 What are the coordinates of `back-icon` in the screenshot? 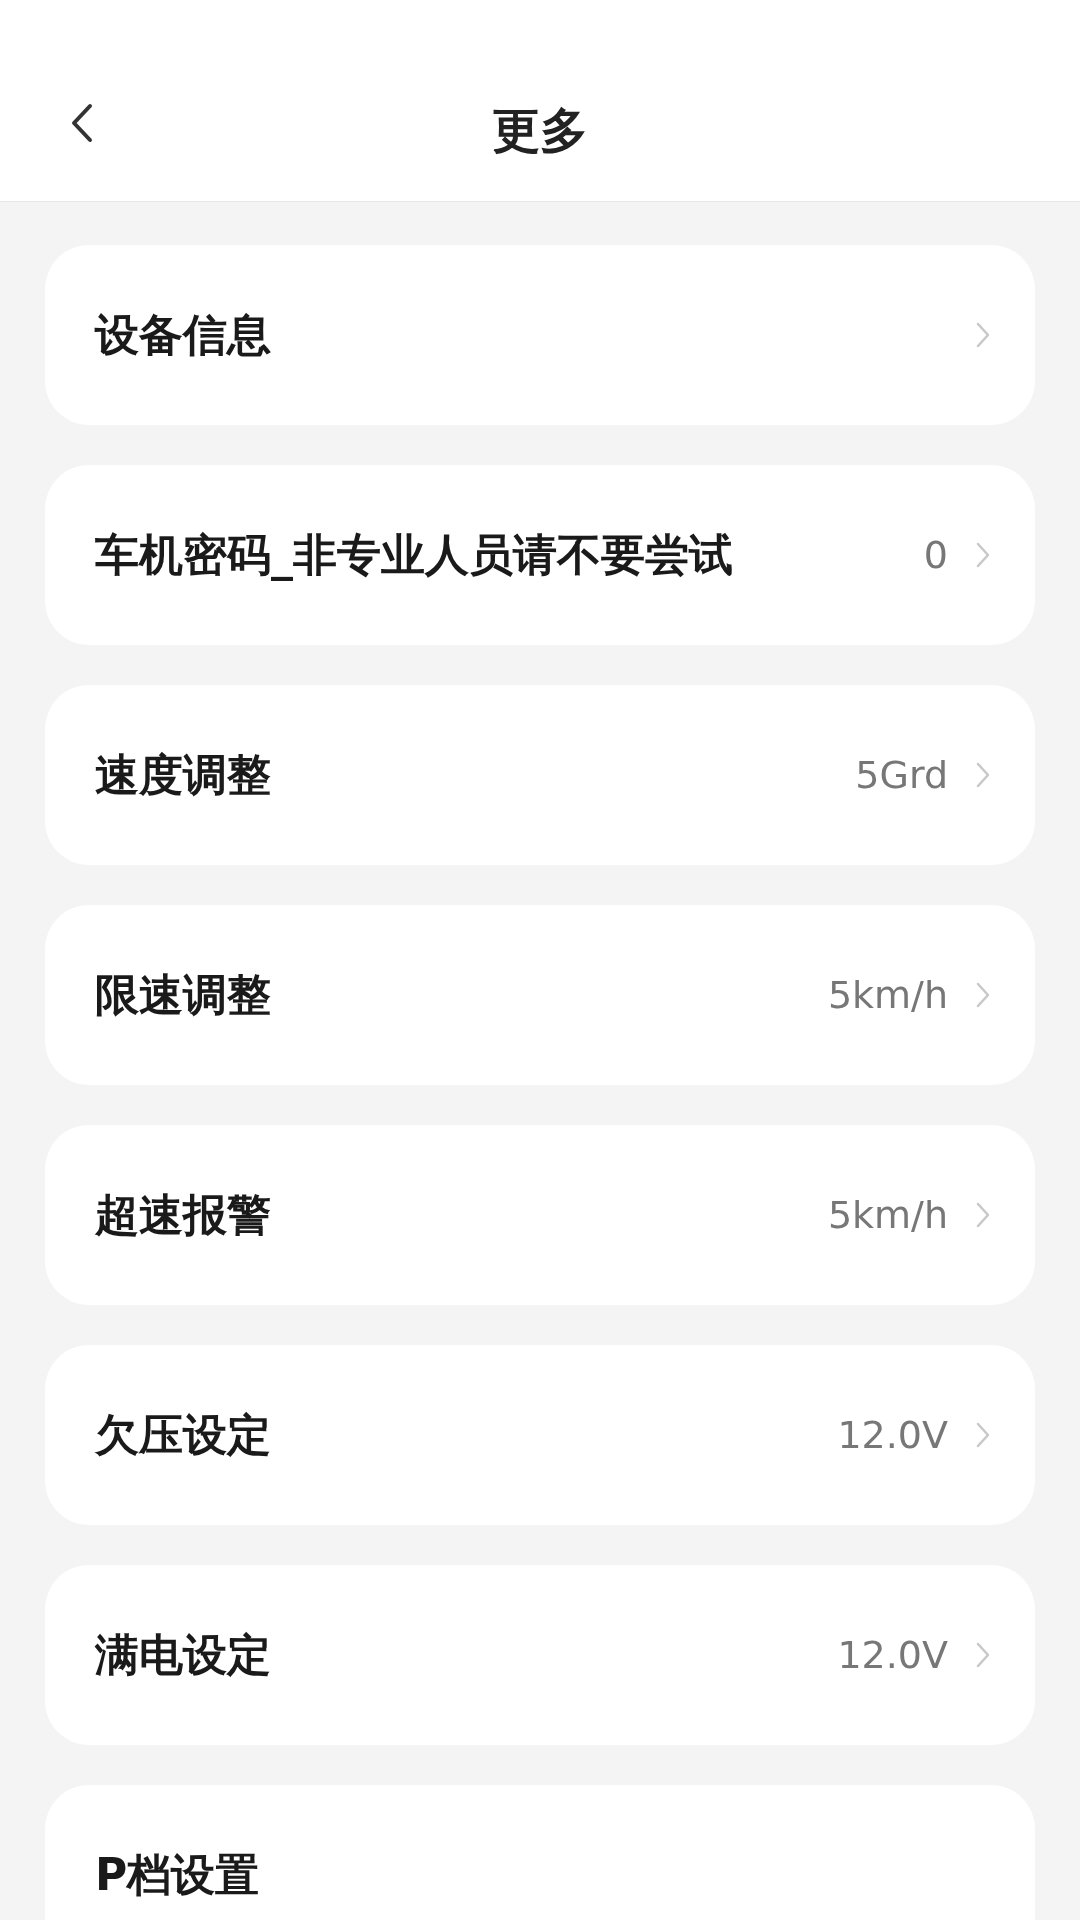 It's located at (82, 123).